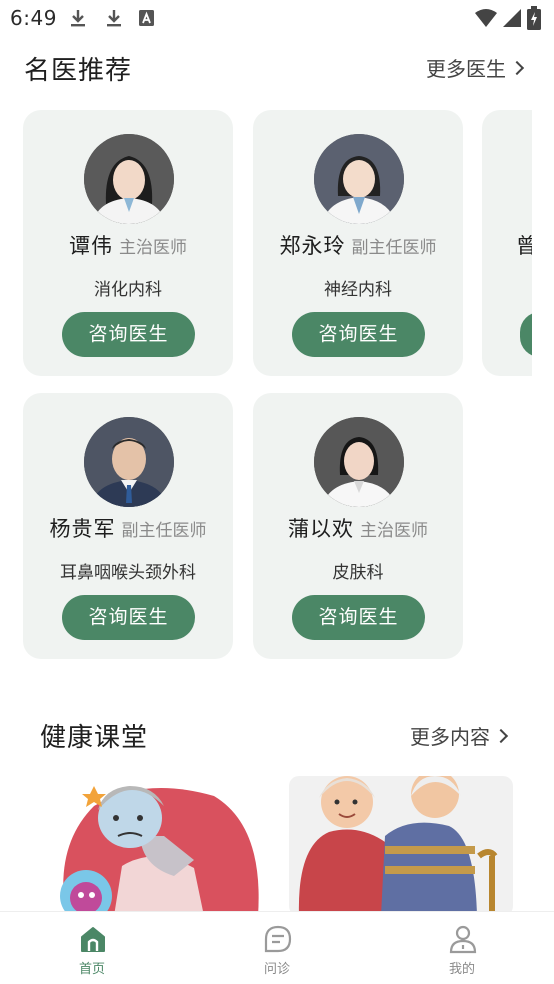 The width and height of the screenshot is (554, 984). I want to click on doctor-department: 皮肤科, so click(358, 573).